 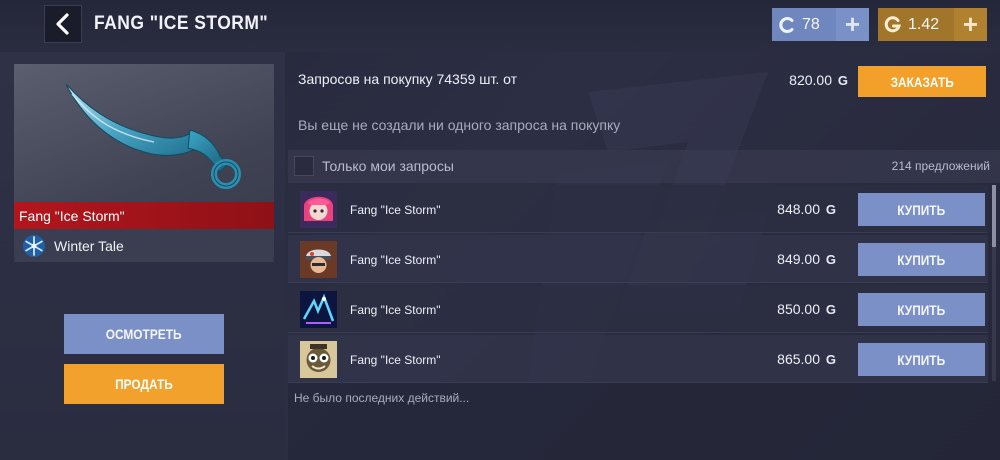 What do you see at coordinates (810, 80) in the screenshot?
I see `buy-request-price-value: 820.00` at bounding box center [810, 80].